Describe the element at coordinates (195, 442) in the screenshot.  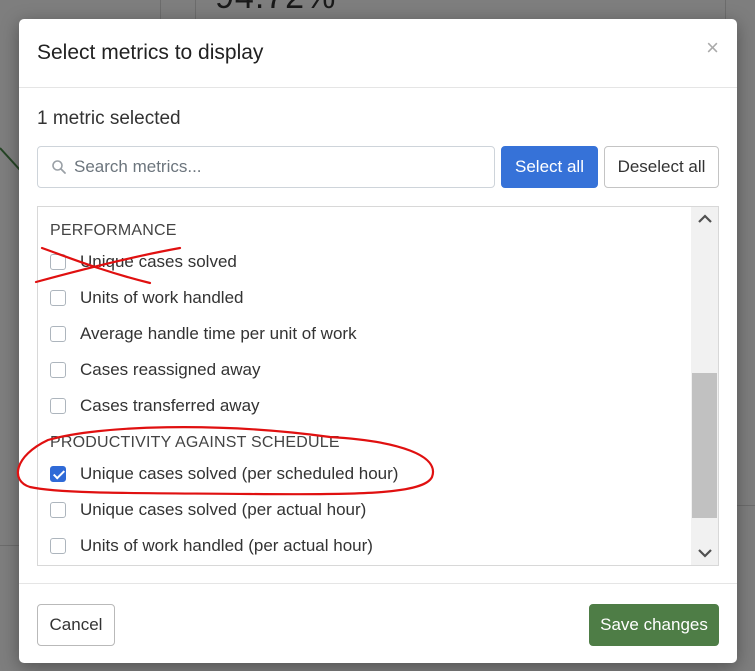
I see `group-header-productivity: PRODUCTIVITY AGAINST SCHEDULE` at that location.